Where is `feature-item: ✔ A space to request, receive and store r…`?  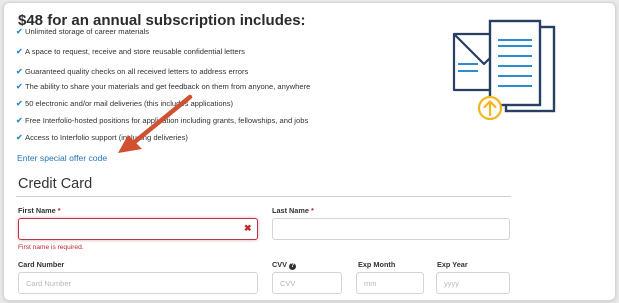 feature-item: ✔ A space to request, receive and store r… is located at coordinates (130, 51).